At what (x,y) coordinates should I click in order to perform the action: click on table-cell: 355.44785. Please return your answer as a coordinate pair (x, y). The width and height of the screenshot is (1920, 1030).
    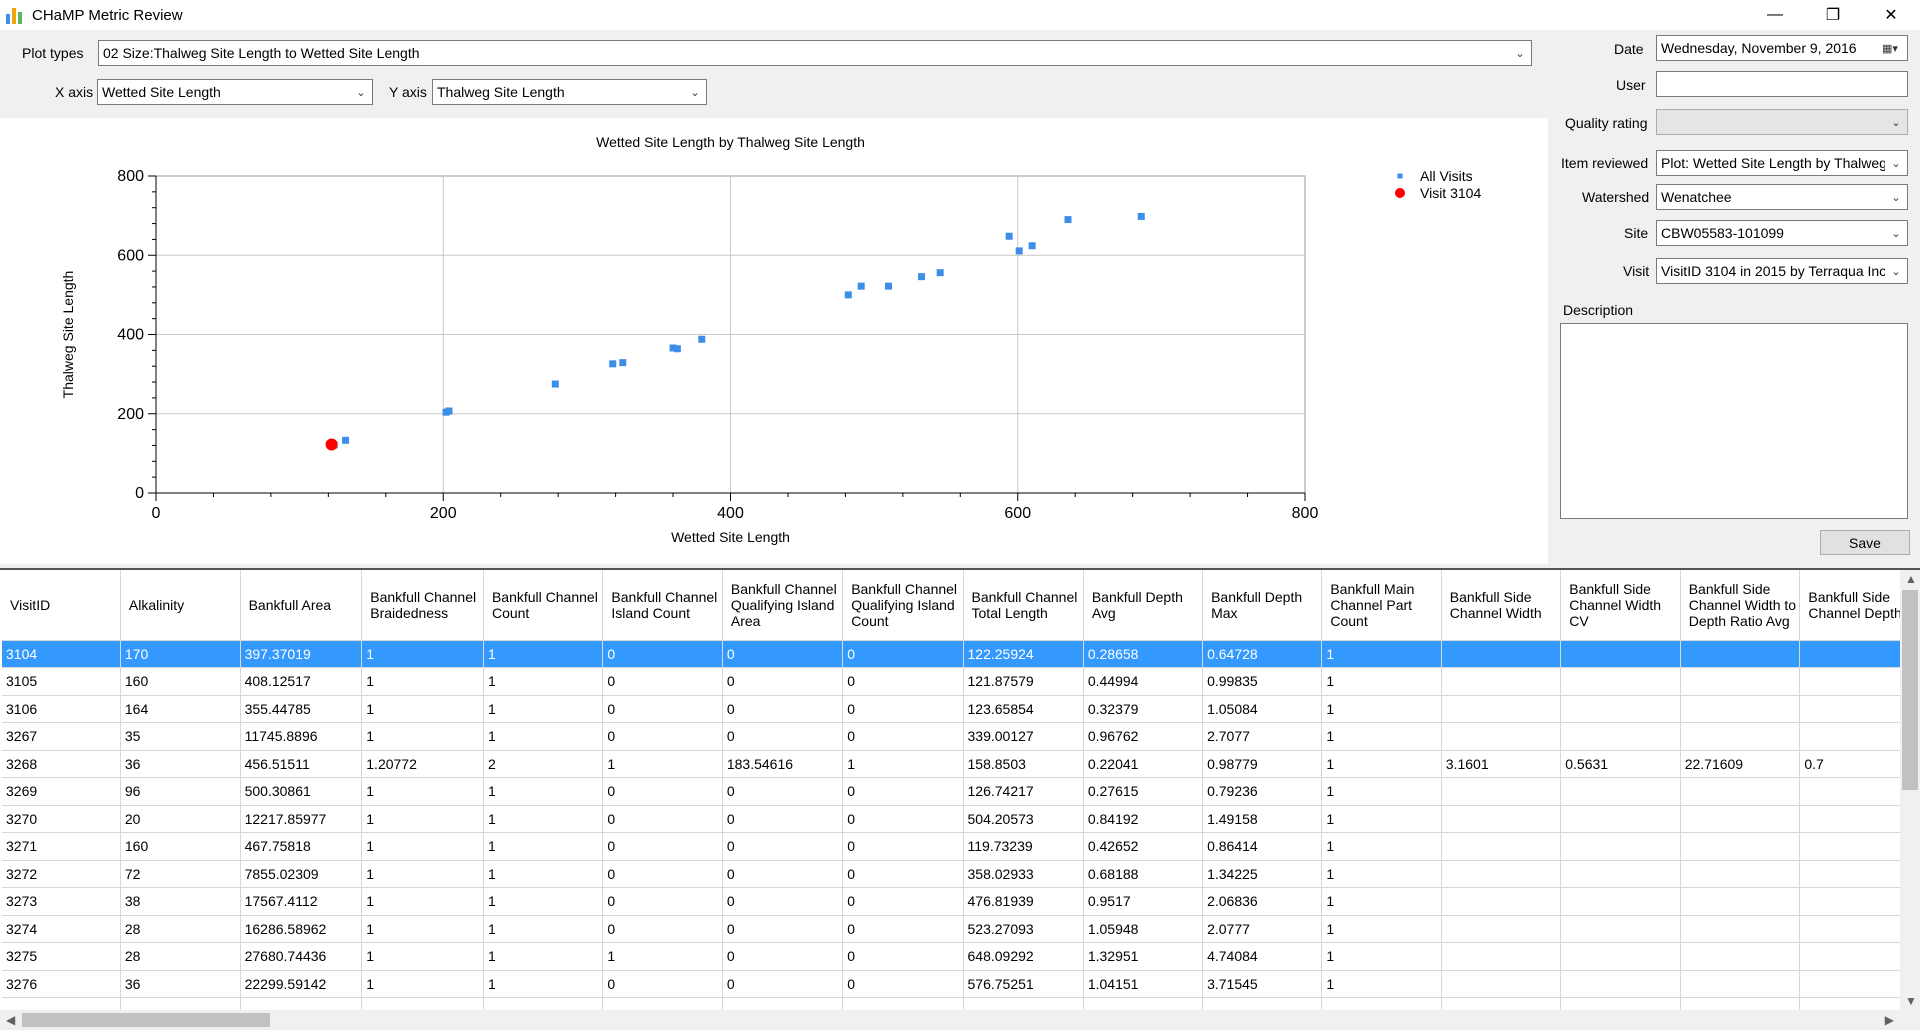
    Looking at the image, I should click on (301, 709).